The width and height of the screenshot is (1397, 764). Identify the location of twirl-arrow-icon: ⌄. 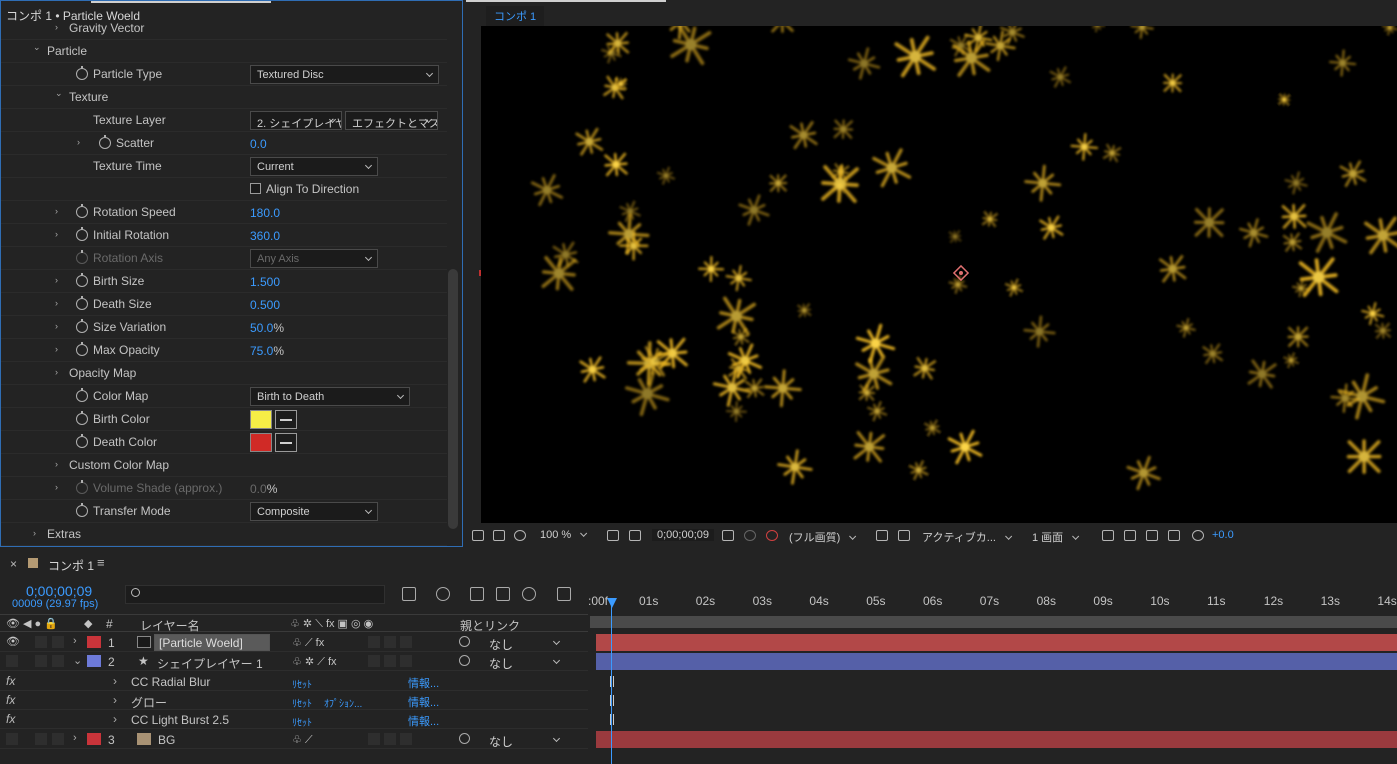
(77, 660).